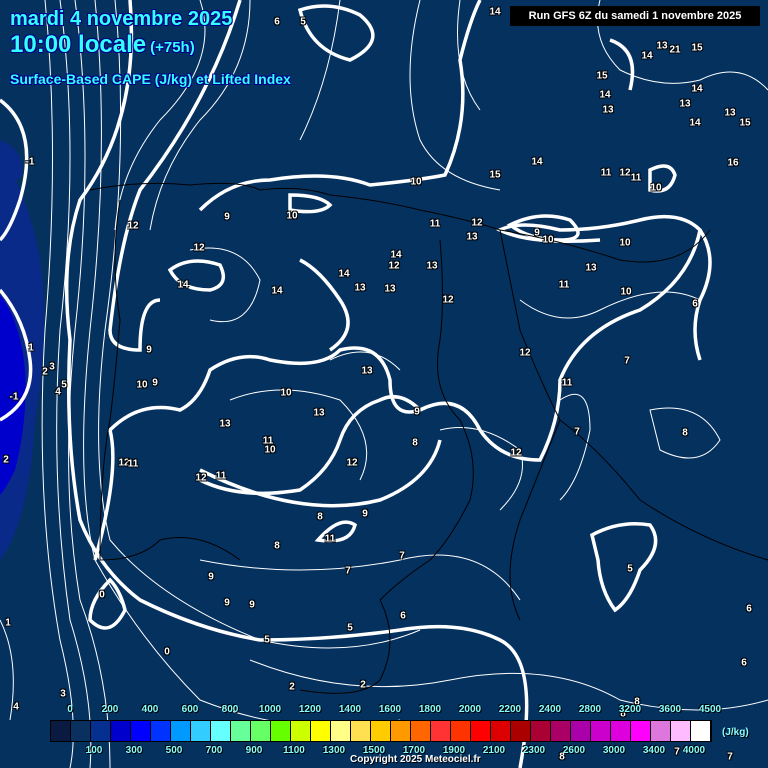 This screenshot has width=768, height=768. I want to click on colorbar-label: 300, so click(134, 750).